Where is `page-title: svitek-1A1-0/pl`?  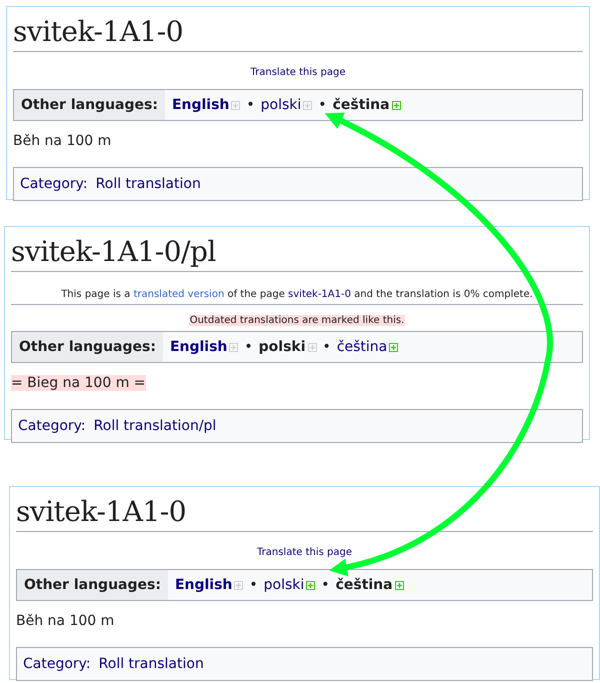 page-title: svitek-1A1-0/pl is located at coordinates (297, 250).